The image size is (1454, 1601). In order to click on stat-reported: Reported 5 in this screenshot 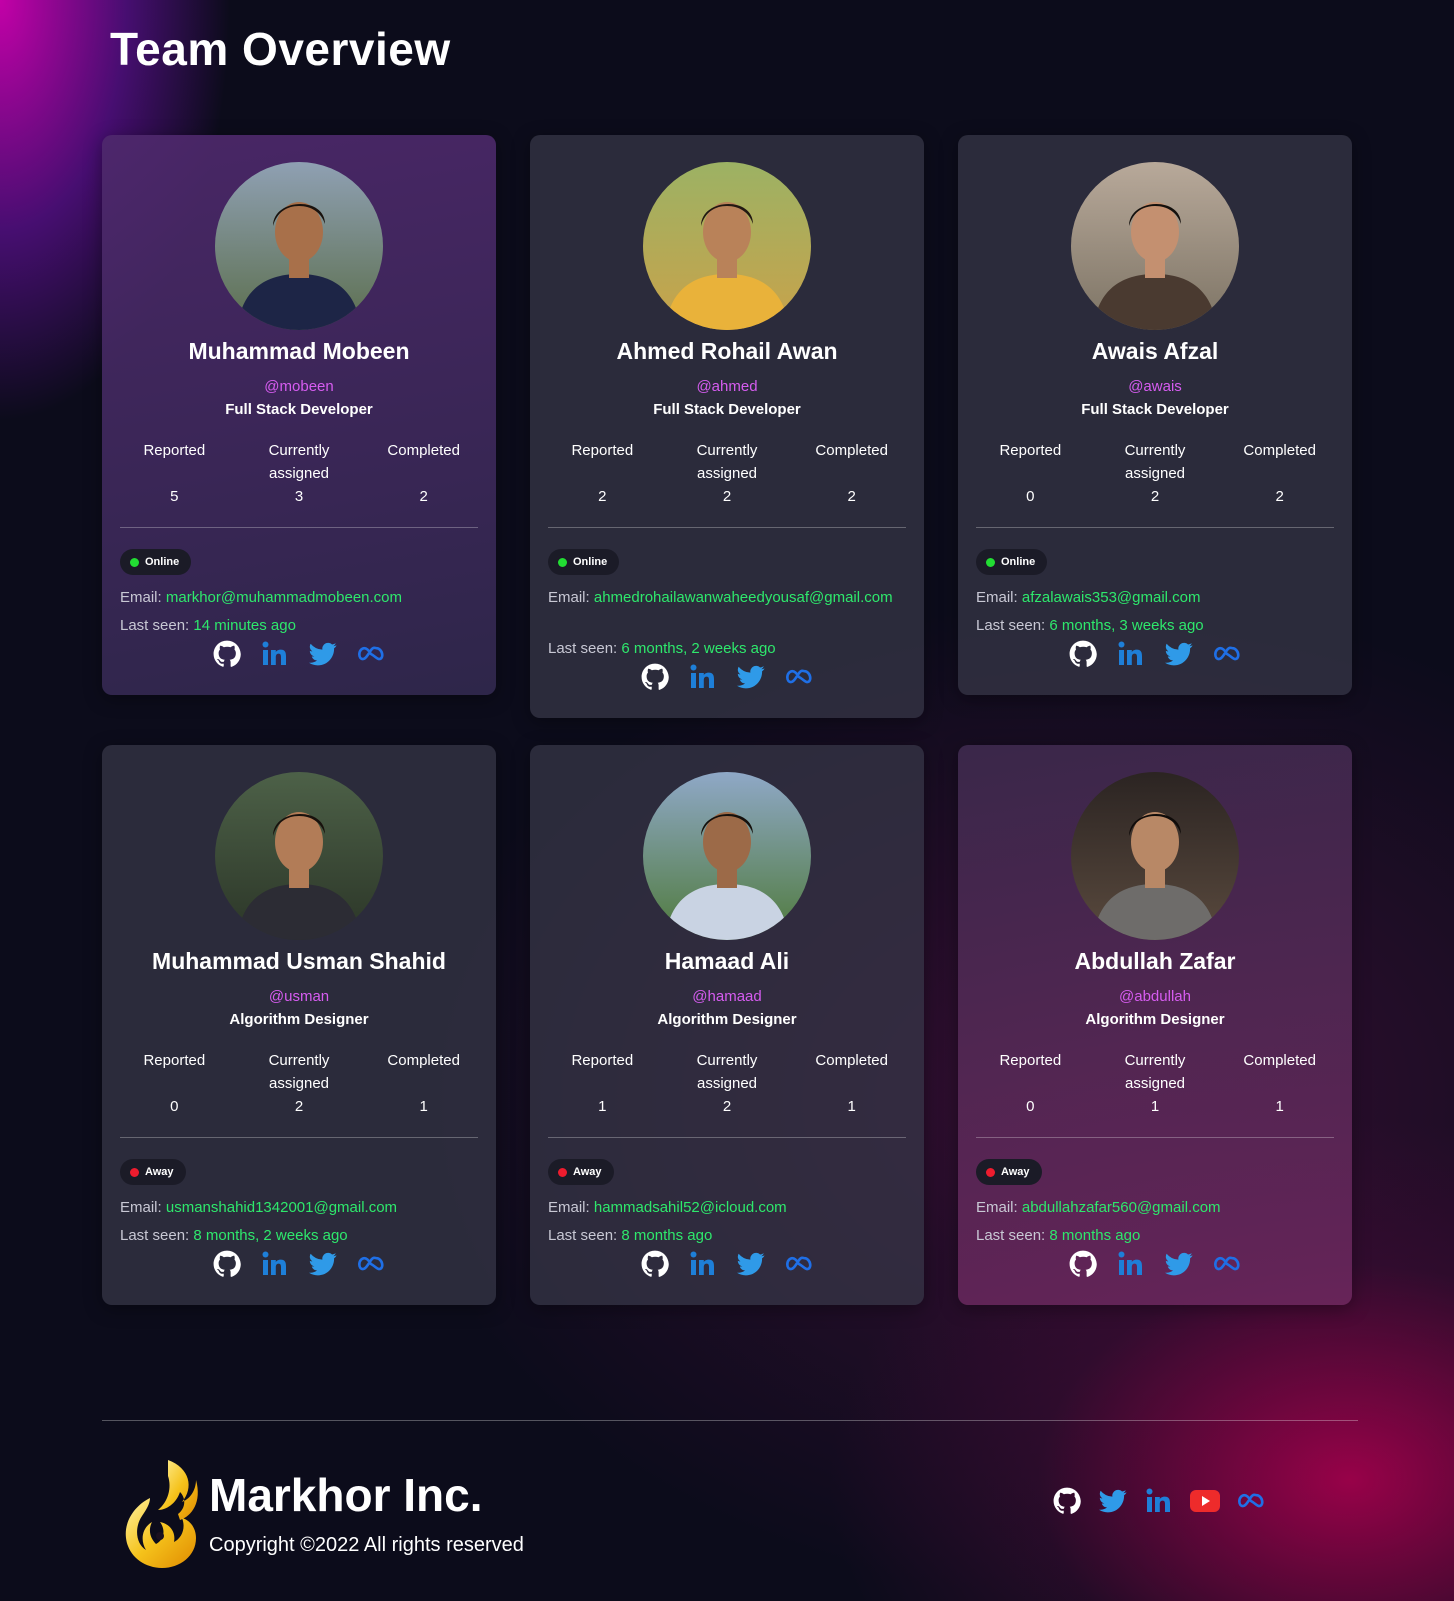, I will do `click(174, 473)`.